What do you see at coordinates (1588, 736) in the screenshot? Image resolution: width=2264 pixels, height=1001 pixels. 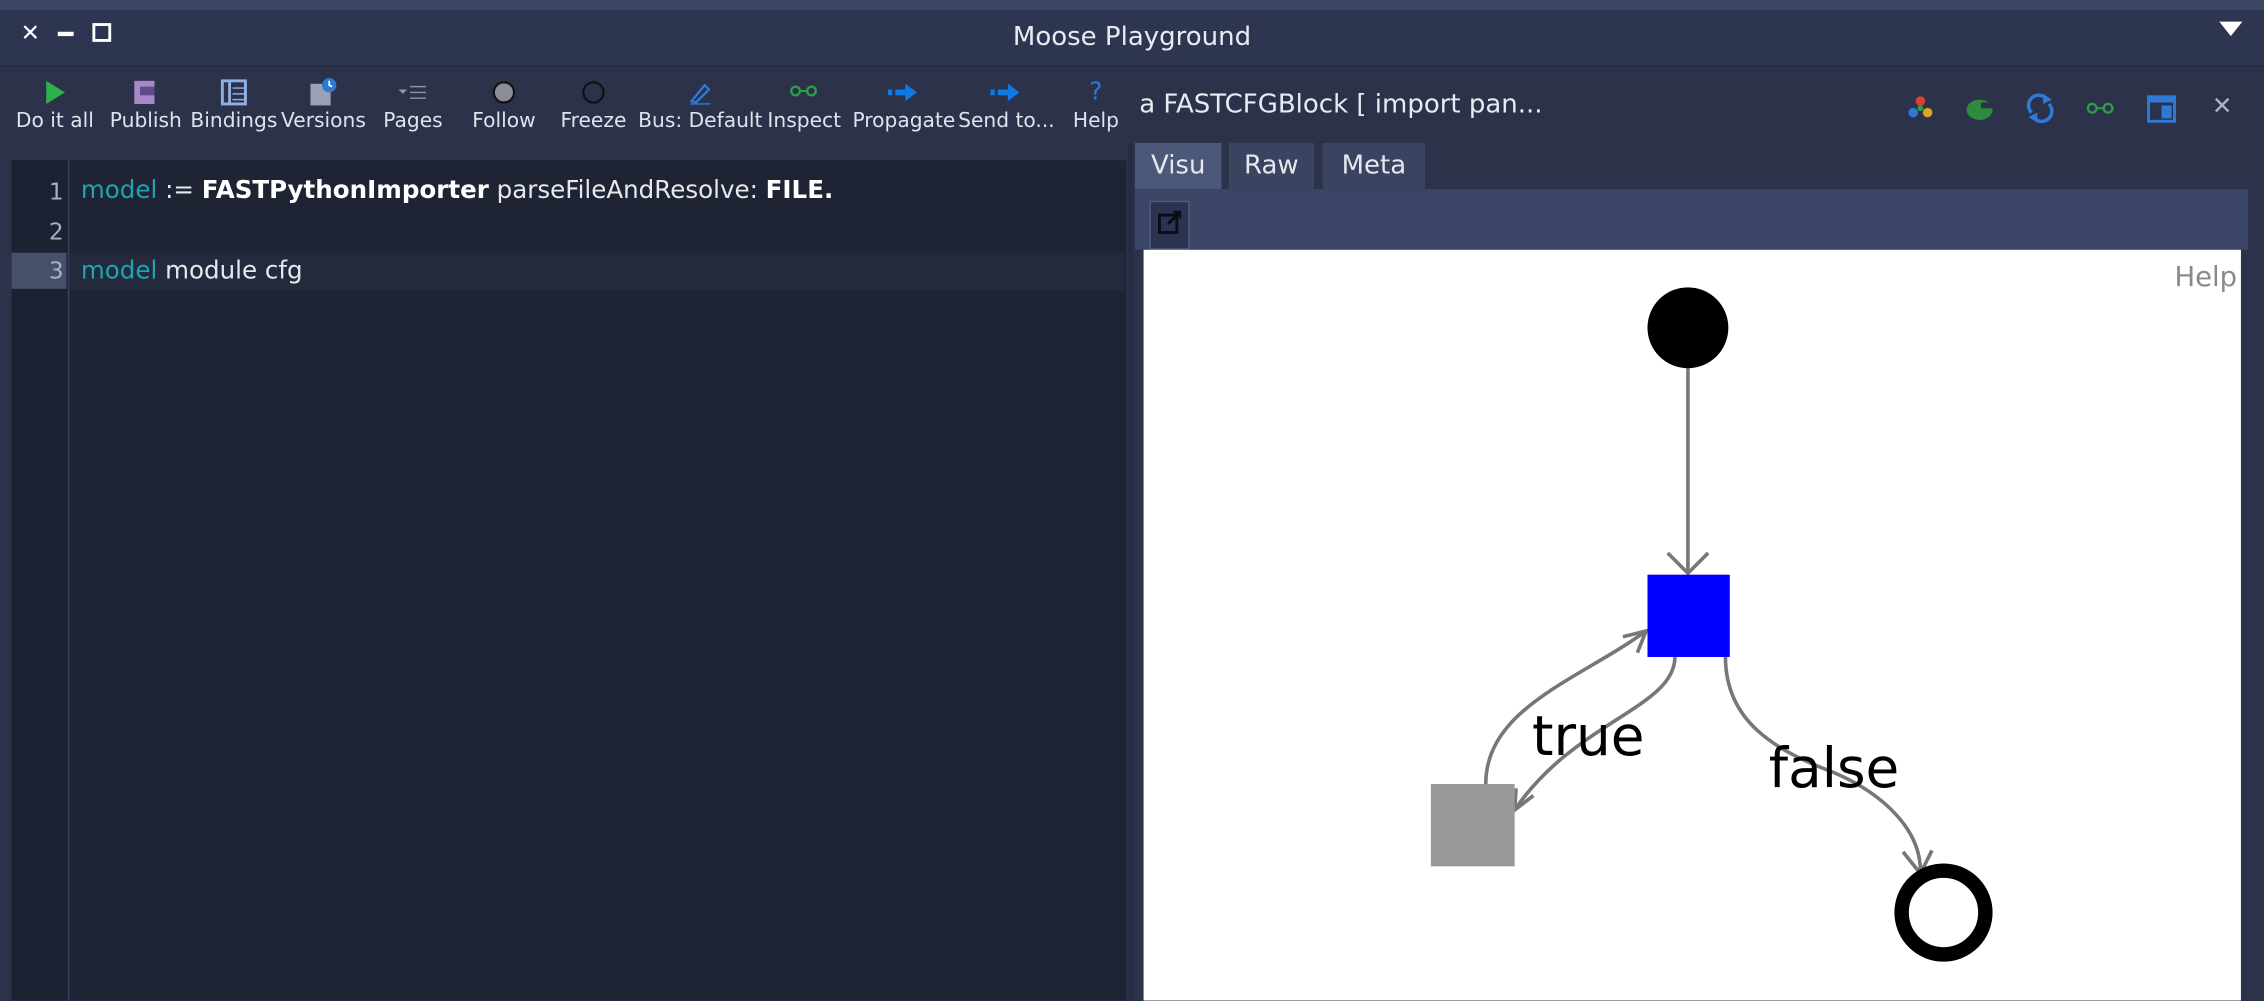 I see `edge-label-true: true` at bounding box center [1588, 736].